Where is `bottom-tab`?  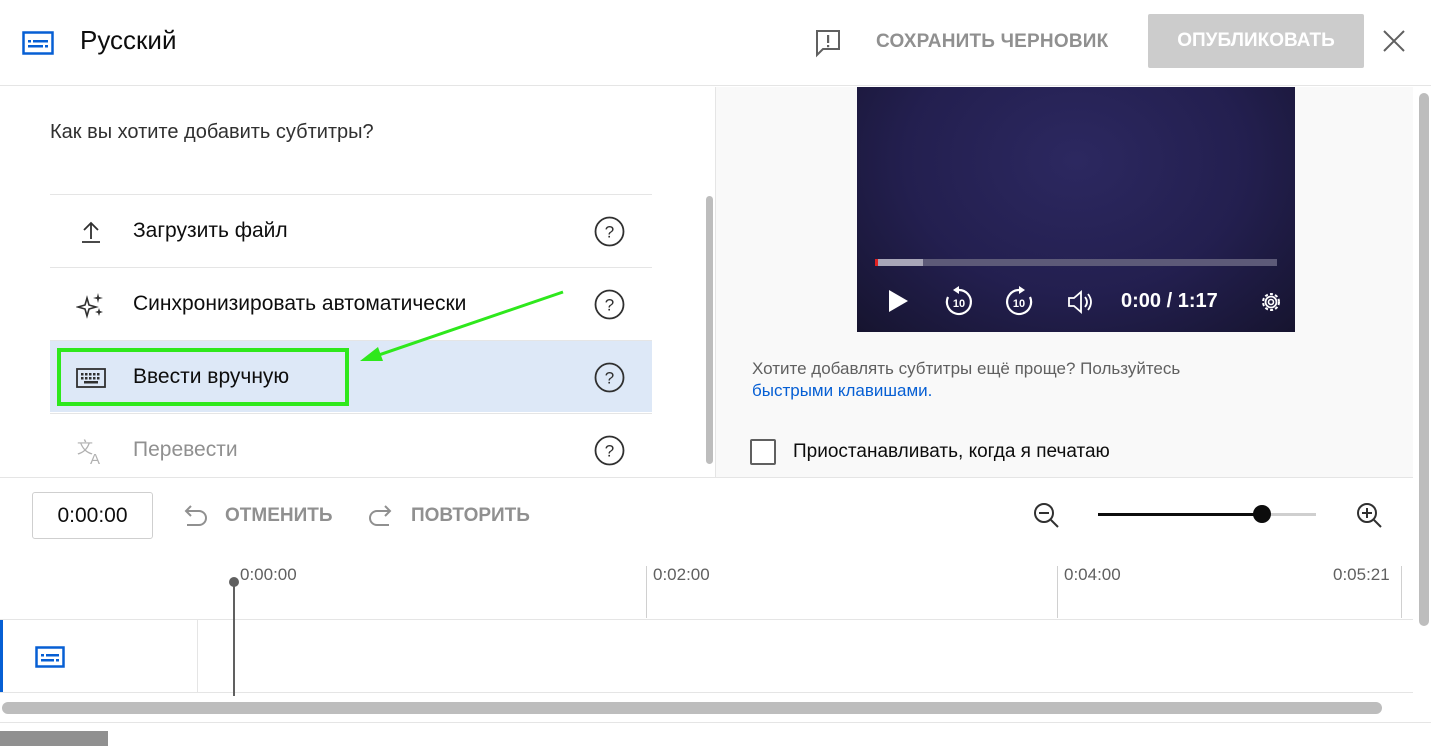
bottom-tab is located at coordinates (54, 738).